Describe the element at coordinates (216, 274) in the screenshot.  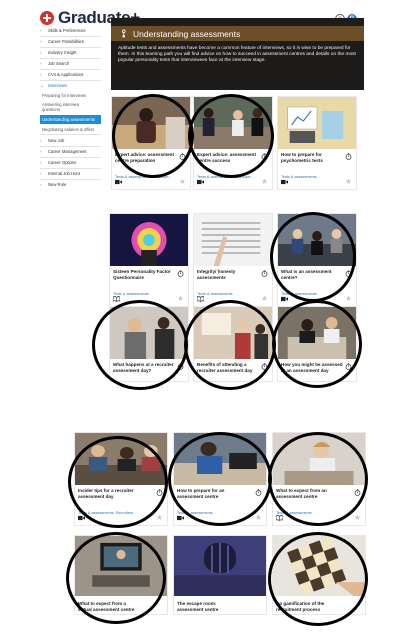
I see `card-title: Integrity/ honesty assessments` at that location.